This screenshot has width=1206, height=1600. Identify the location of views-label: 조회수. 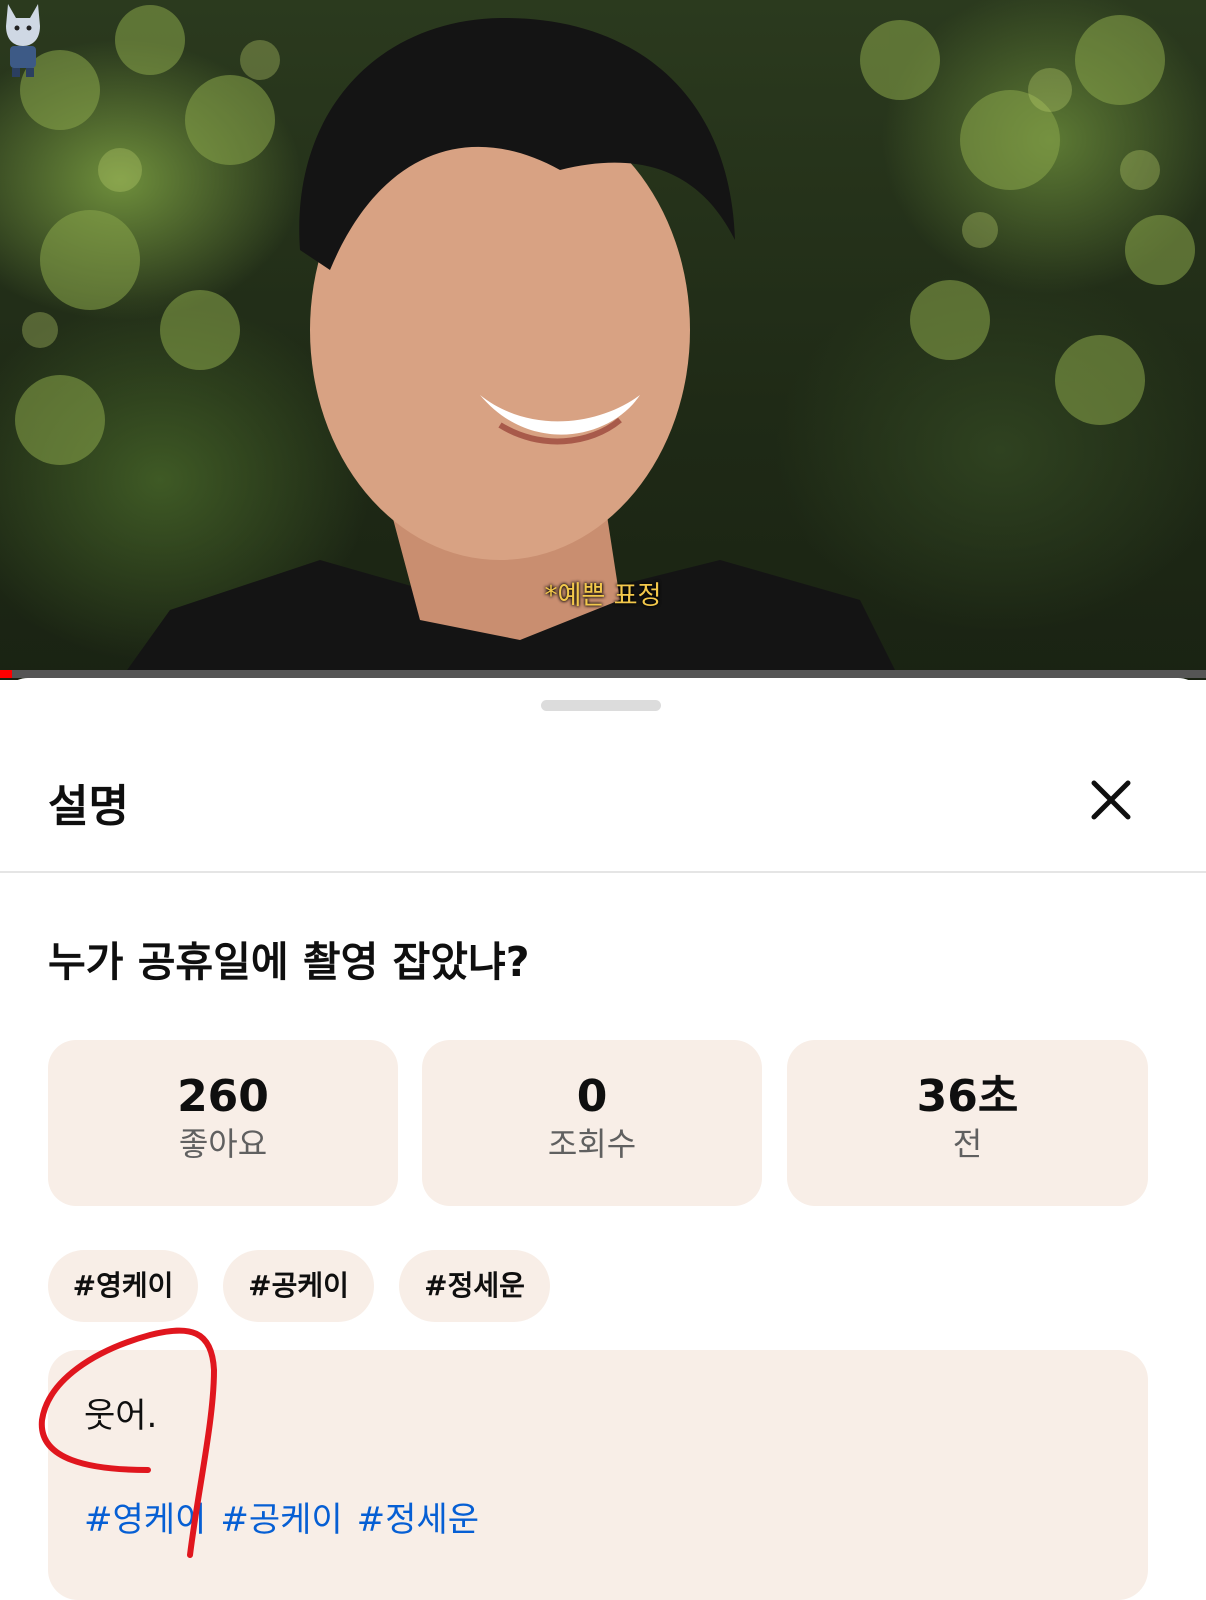
(592, 1144).